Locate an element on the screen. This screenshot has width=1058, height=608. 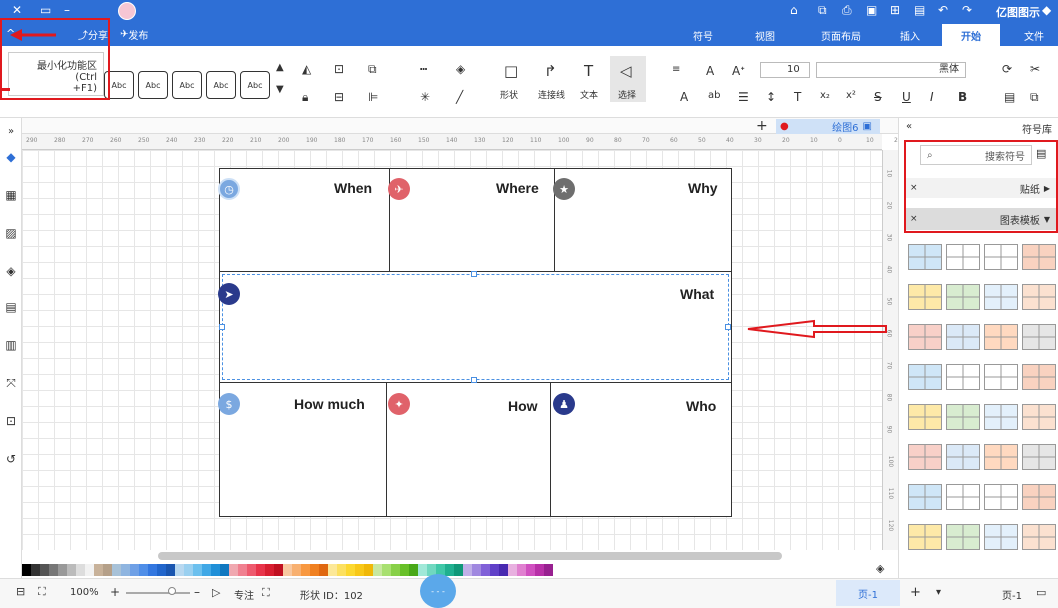
redo-icon: ↷ is located at coordinates (967, 10).